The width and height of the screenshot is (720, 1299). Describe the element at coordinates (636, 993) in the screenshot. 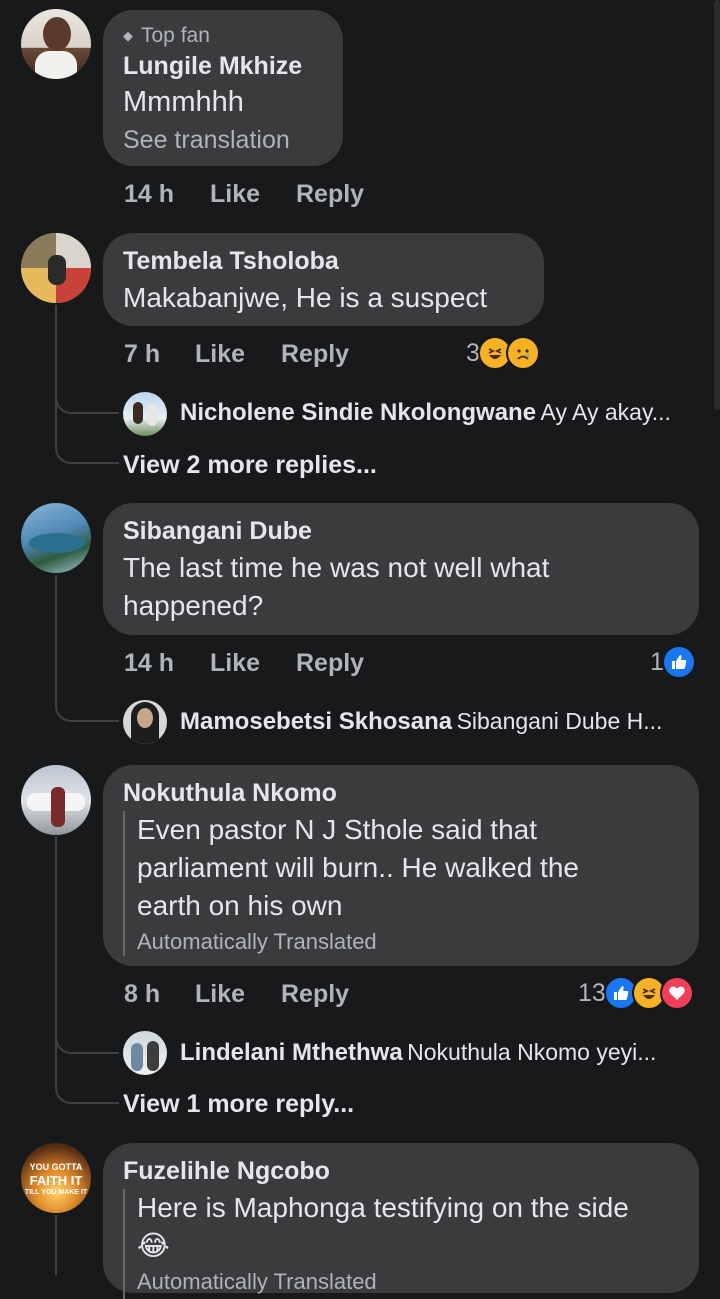

I see `reaction-summary: 13` at that location.